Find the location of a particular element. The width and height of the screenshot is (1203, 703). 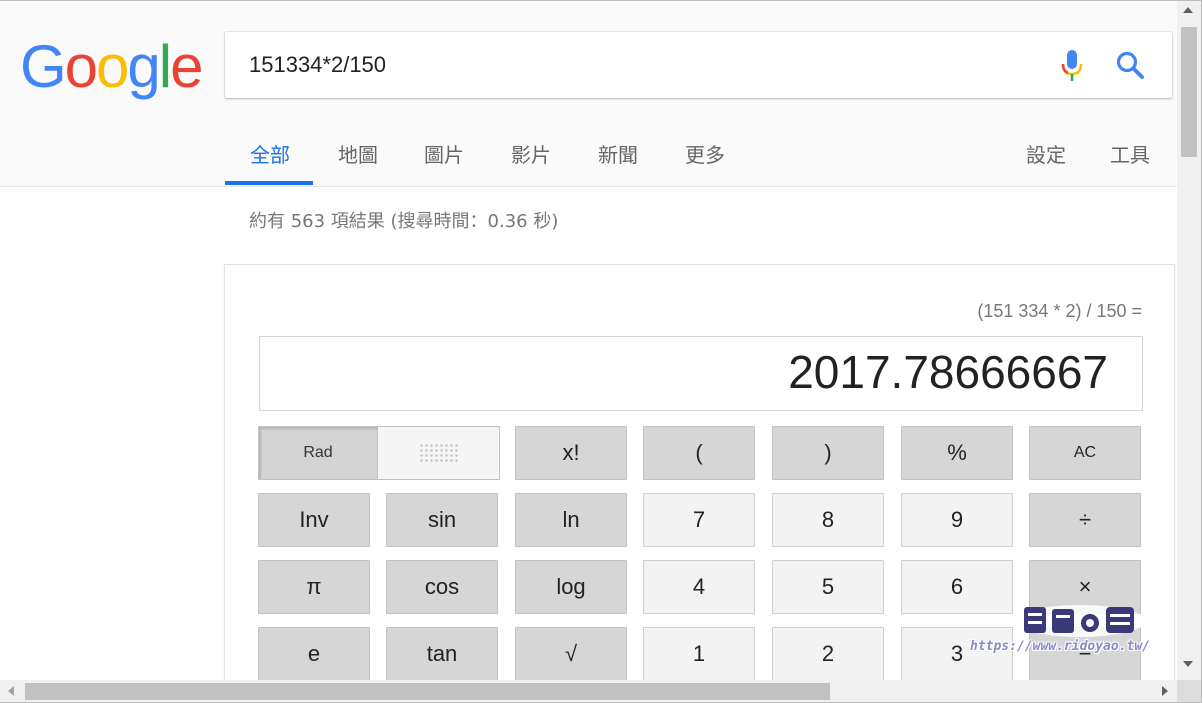

divide-button: ÷ is located at coordinates (1085, 520).